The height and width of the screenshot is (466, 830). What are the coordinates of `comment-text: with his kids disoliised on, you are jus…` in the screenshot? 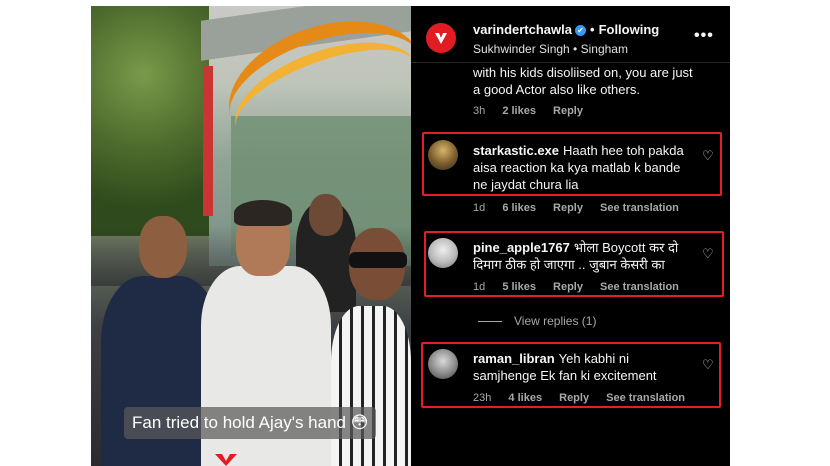 It's located at (583, 81).